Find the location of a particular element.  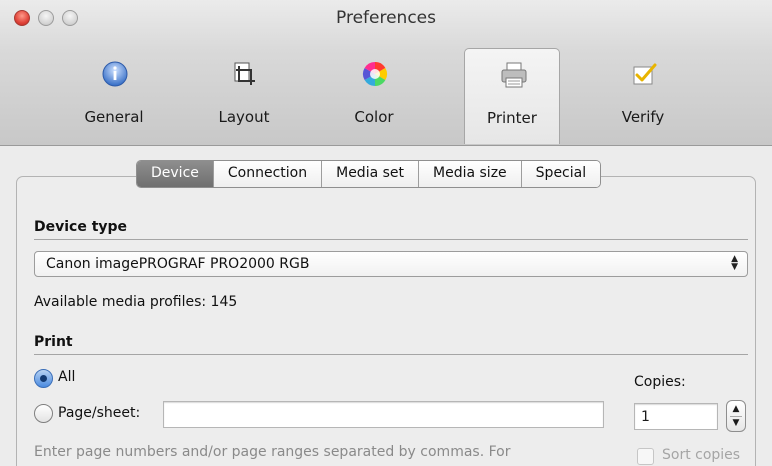

window-title: Preferences is located at coordinates (386, 18).